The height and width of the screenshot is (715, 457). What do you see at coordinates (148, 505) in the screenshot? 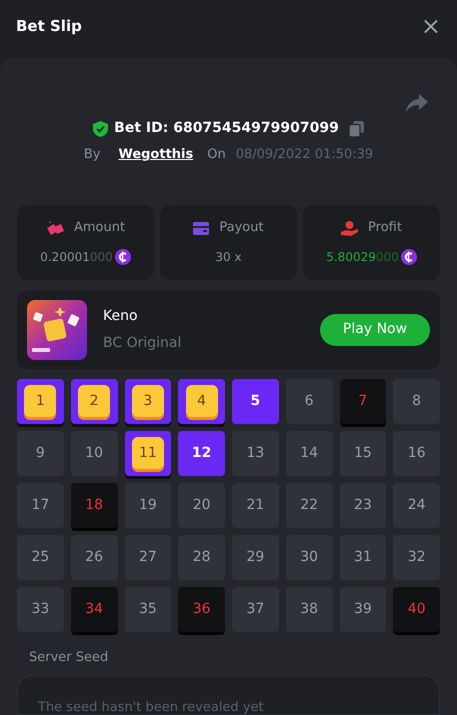
I see `number-tile: 19` at bounding box center [148, 505].